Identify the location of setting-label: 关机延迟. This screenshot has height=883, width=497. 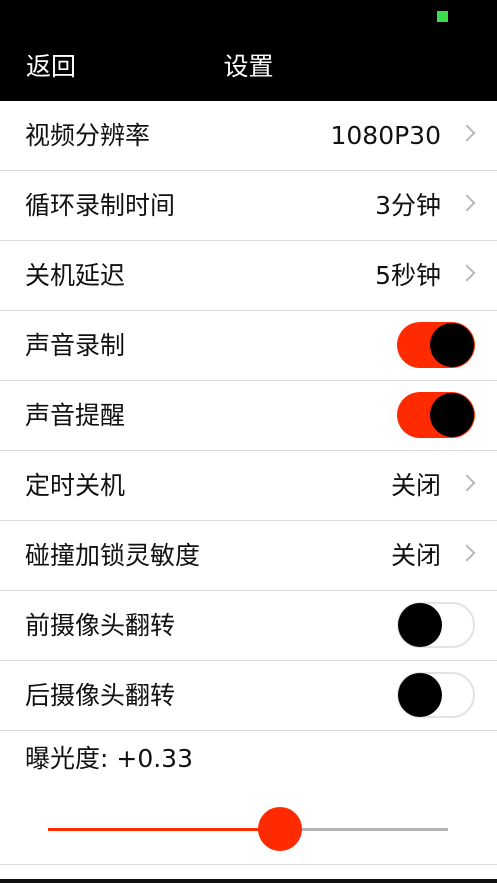
(75, 275).